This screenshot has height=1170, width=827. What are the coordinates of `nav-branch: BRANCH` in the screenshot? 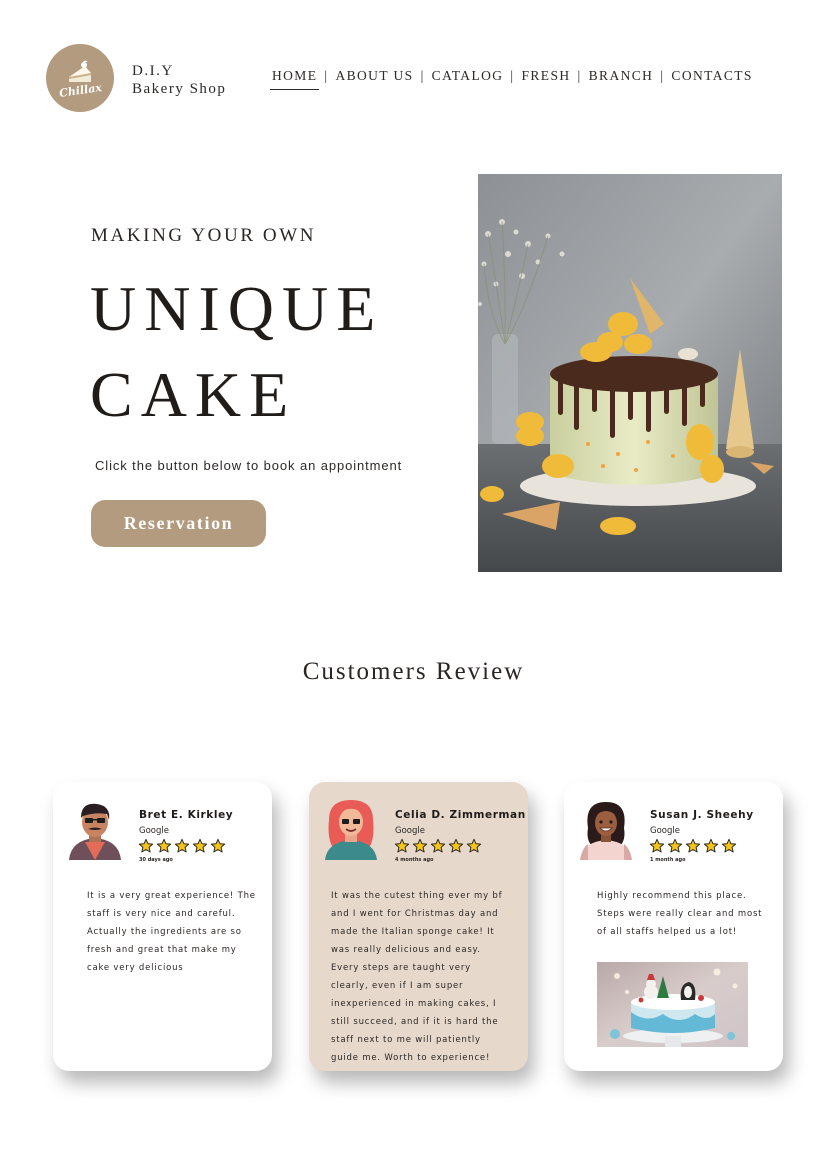 It's located at (621, 76).